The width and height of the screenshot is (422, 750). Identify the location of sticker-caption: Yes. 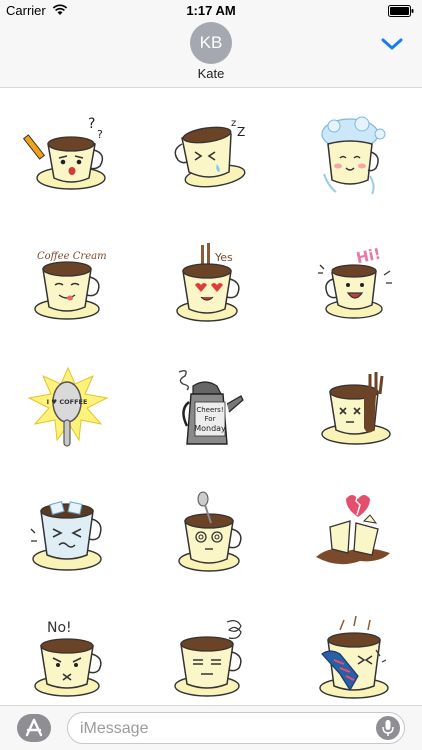
(223, 257).